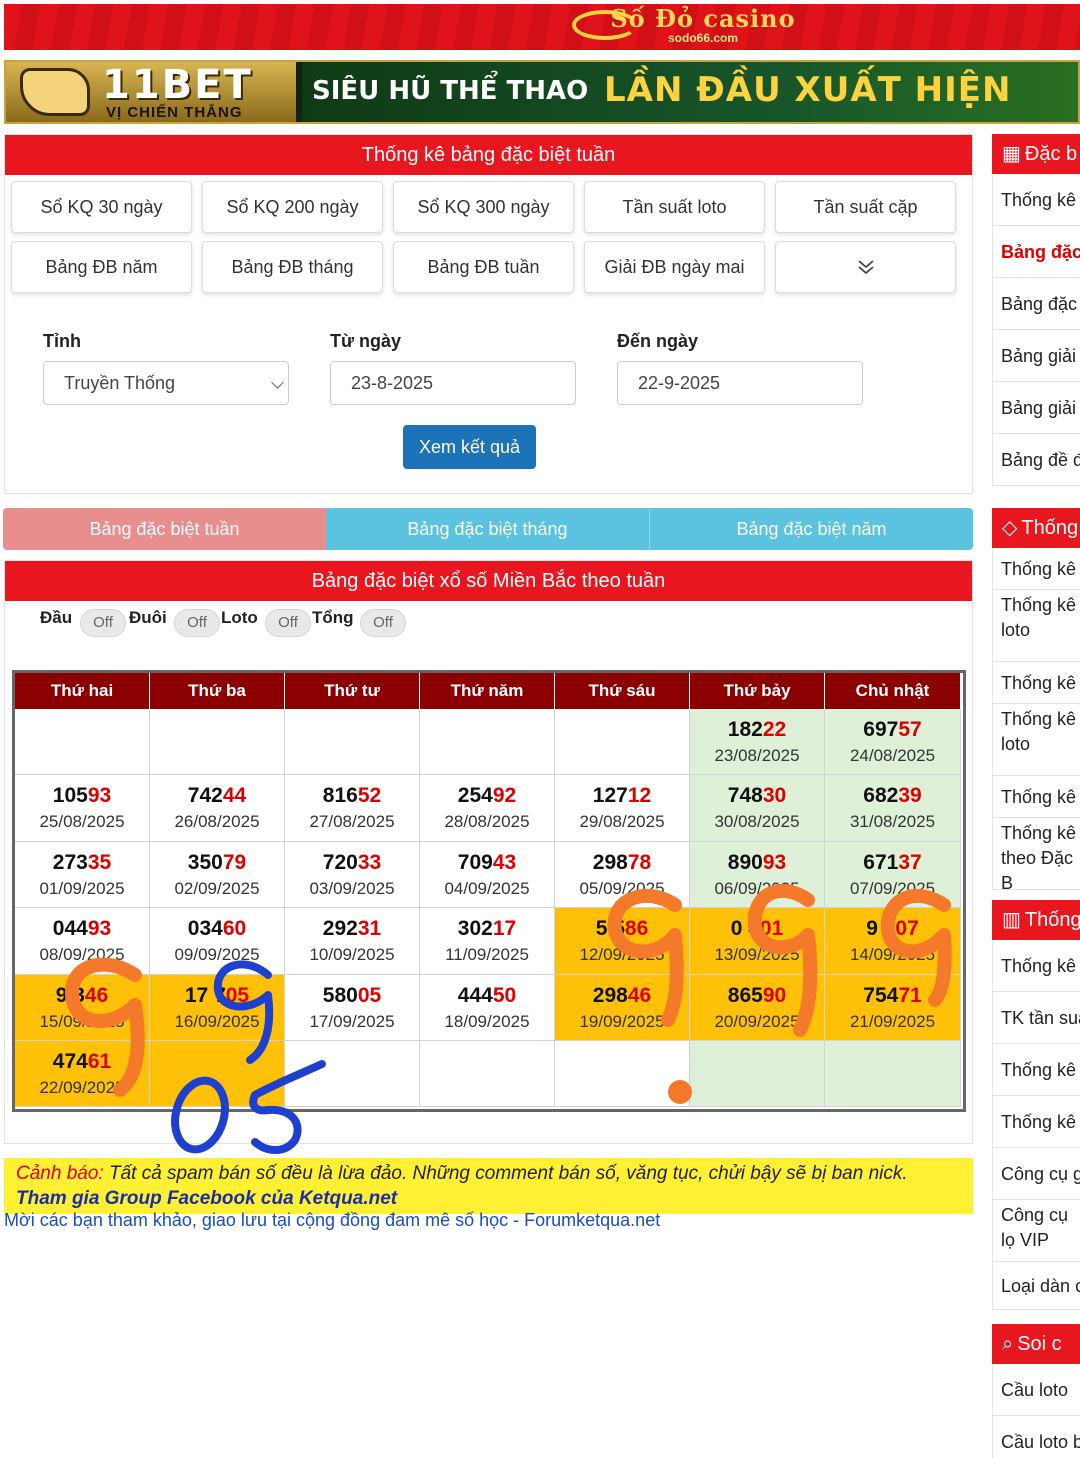 Image resolution: width=1080 pixels, height=1458 pixels. Describe the element at coordinates (177, 85) in the screenshot. I see `ad-brand: 11BET` at that location.